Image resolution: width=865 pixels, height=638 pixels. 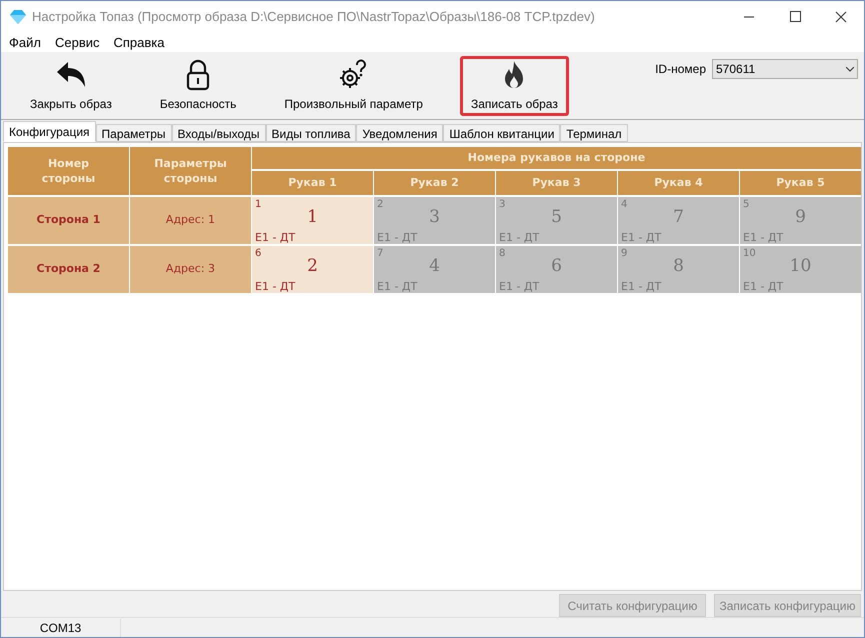 What do you see at coordinates (311, 133) in the screenshot?
I see `tab: Виды топлива` at bounding box center [311, 133].